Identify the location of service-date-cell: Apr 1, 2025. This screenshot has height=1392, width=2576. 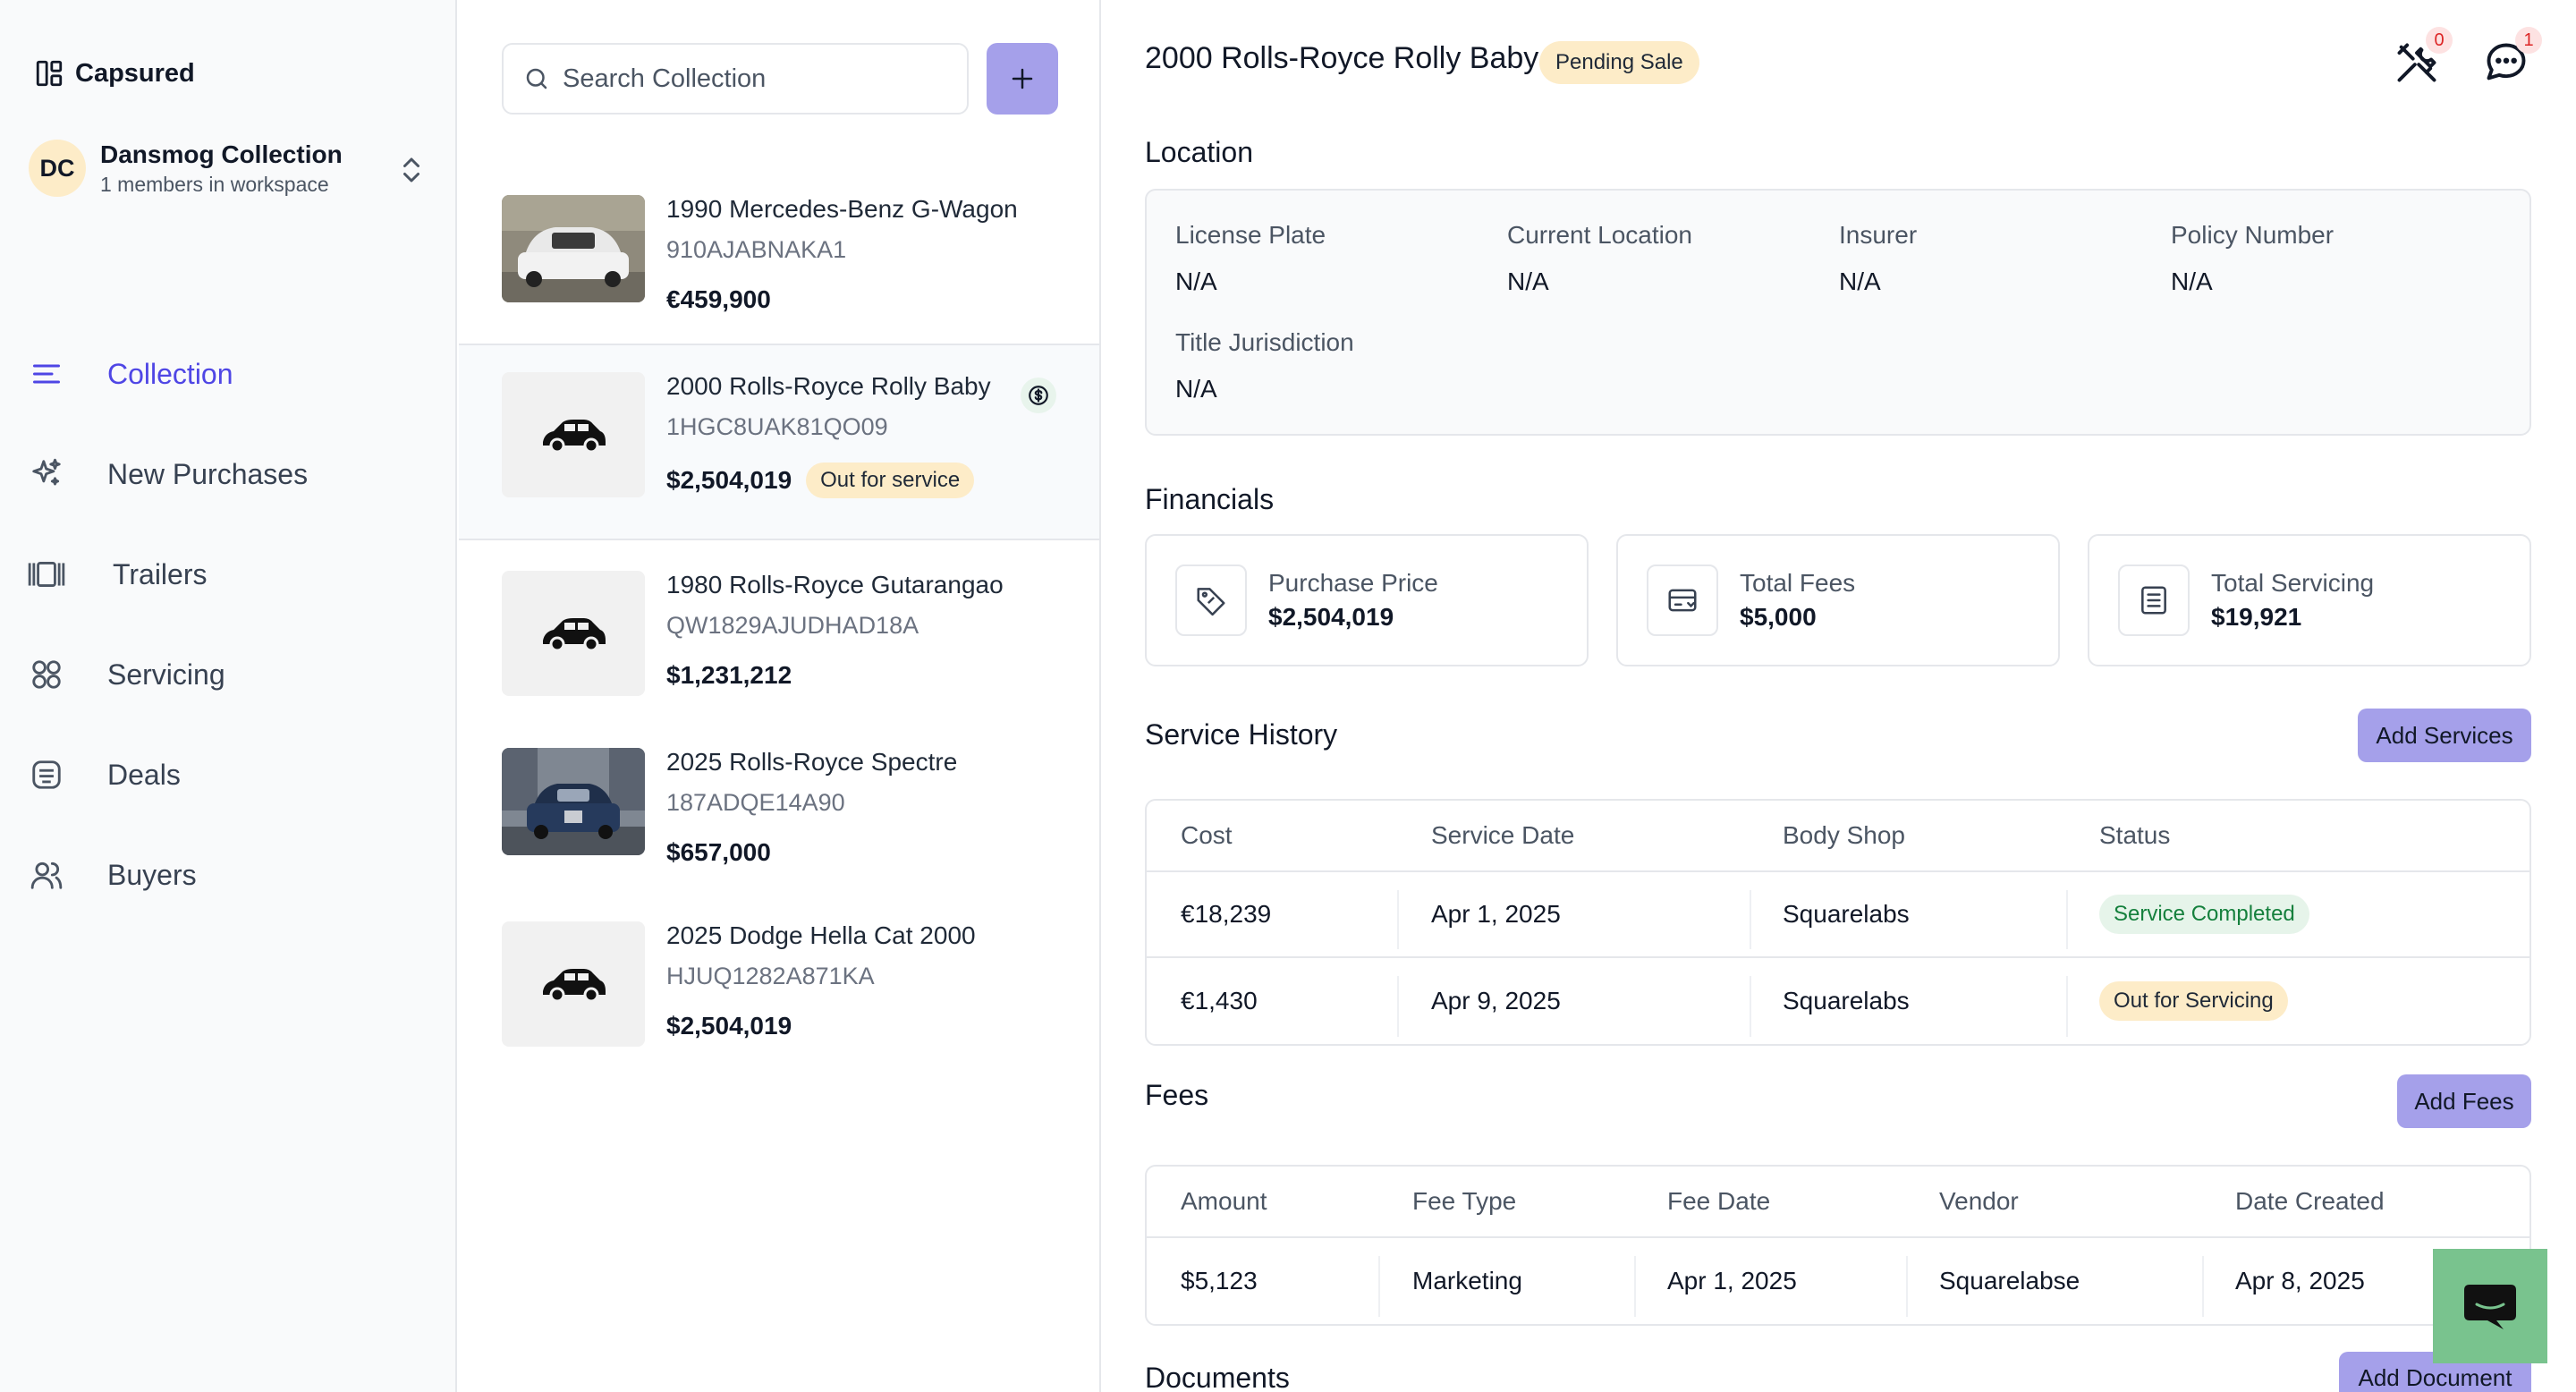
(1496, 914).